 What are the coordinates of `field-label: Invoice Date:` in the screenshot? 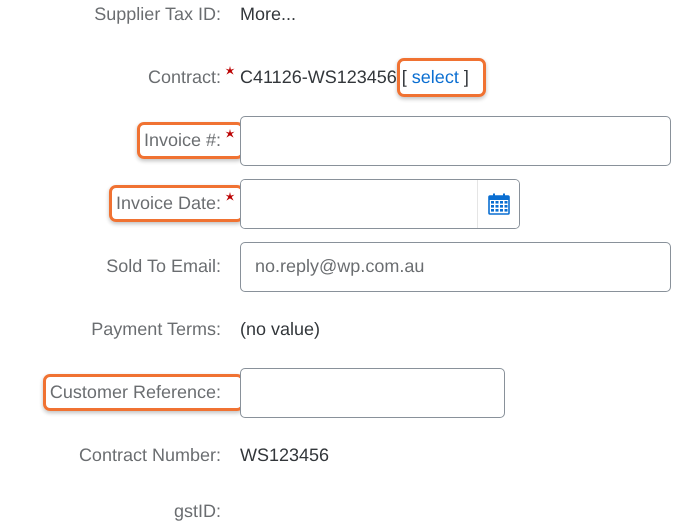 It's located at (168, 203).